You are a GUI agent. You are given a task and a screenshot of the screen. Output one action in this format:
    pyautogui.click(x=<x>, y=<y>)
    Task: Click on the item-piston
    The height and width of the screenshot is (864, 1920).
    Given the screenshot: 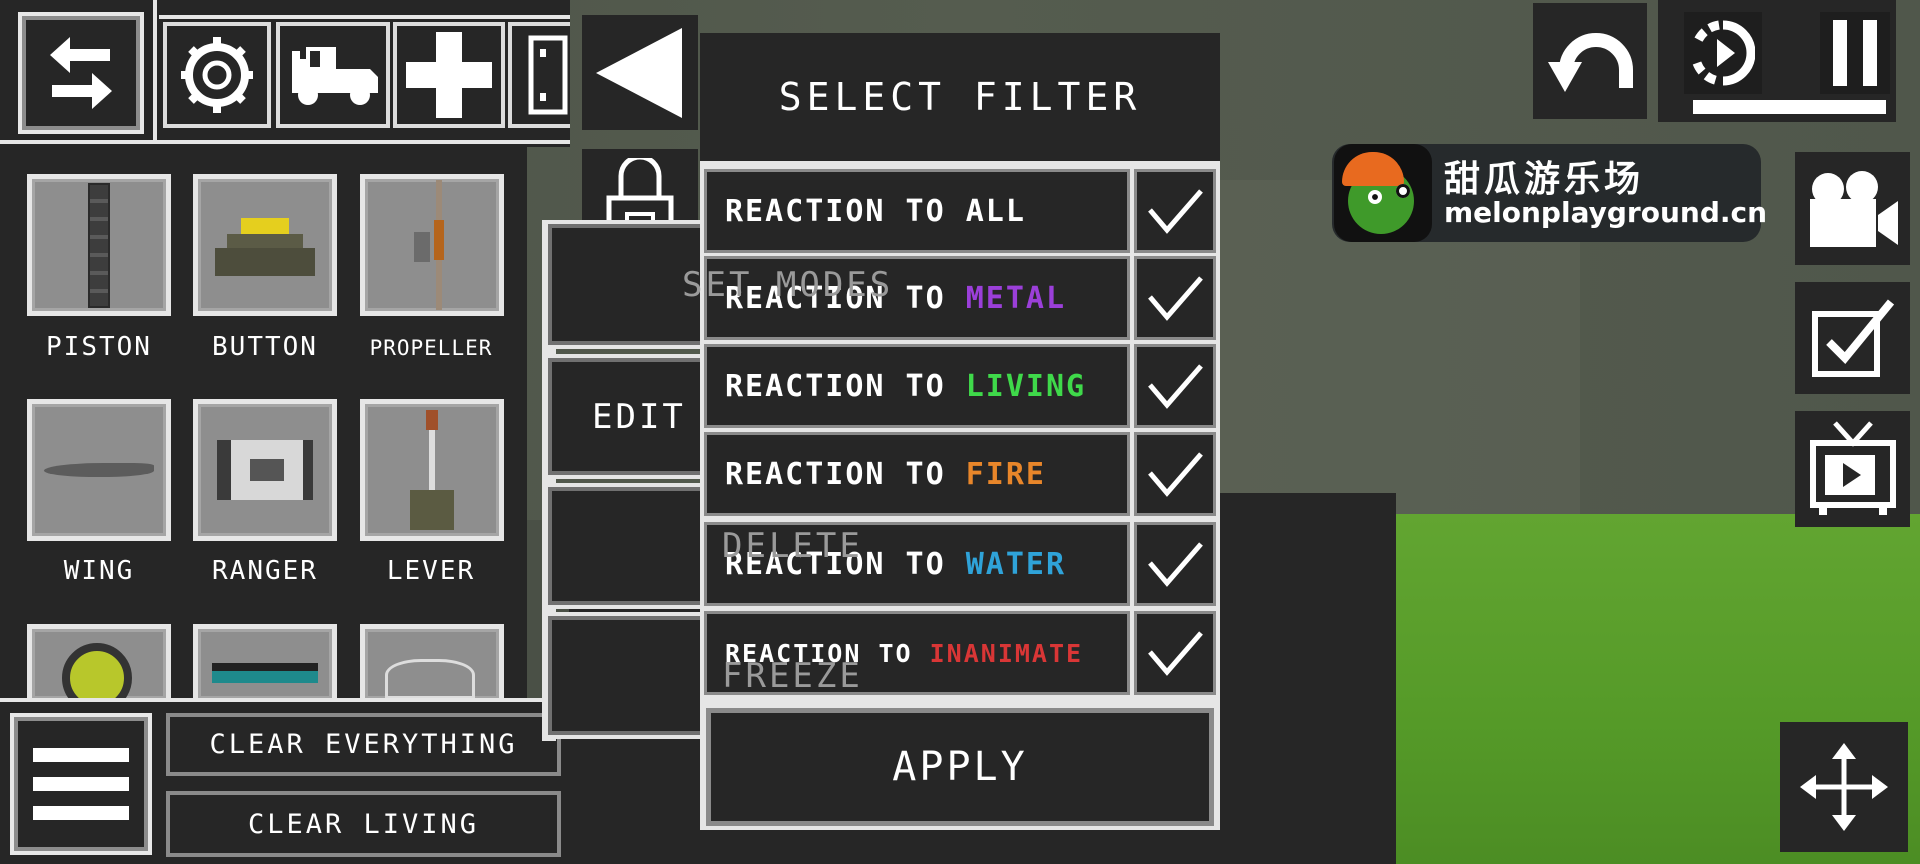 What is the action you would take?
    pyautogui.click(x=99, y=245)
    